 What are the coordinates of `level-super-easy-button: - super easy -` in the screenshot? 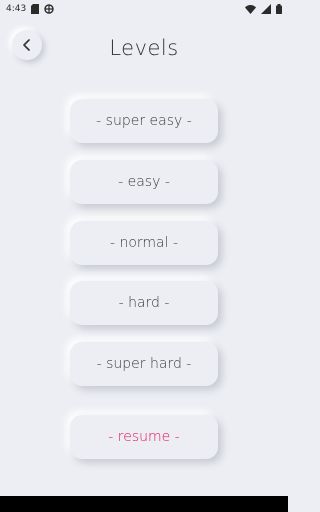 It's located at (144, 121).